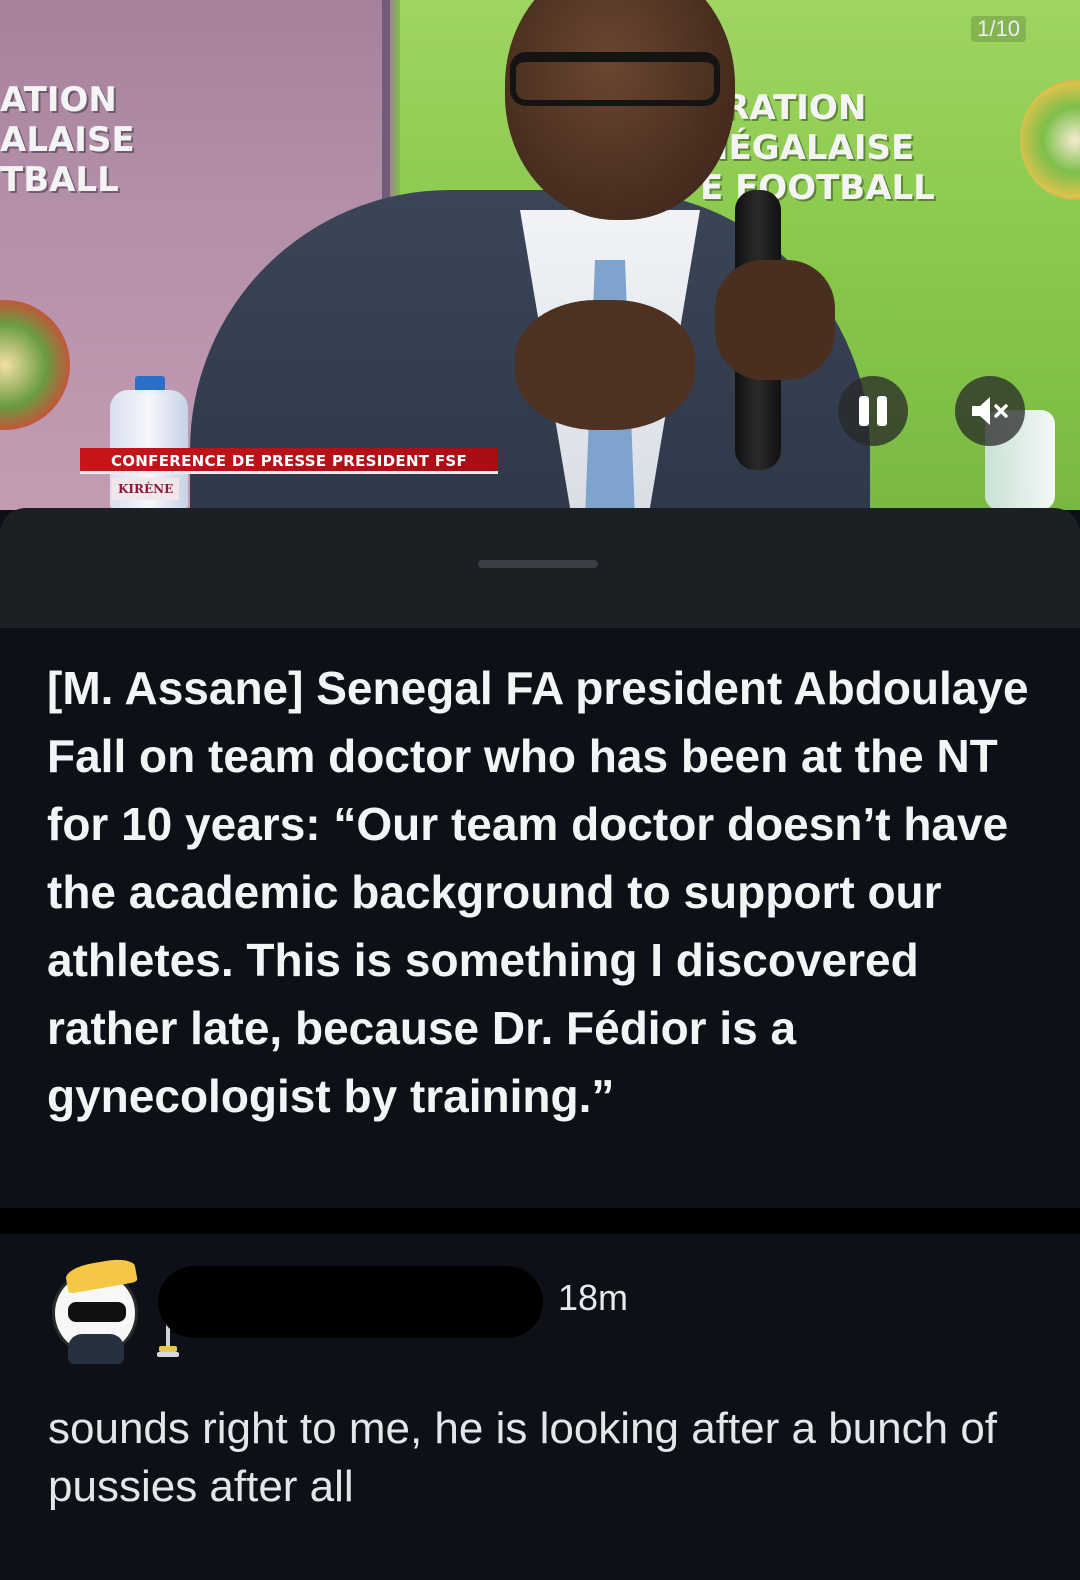  What do you see at coordinates (67, 140) in the screenshot?
I see `banner-text-left: ATION ALAISE TBALL` at bounding box center [67, 140].